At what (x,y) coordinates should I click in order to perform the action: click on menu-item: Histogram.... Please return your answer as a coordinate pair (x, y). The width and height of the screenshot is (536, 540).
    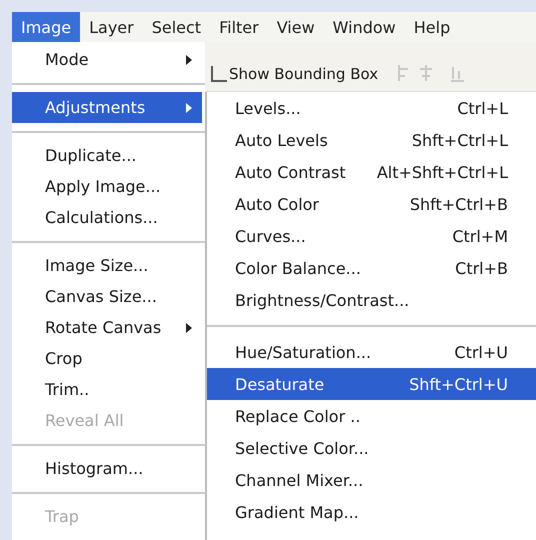
    Looking at the image, I should click on (107, 468).